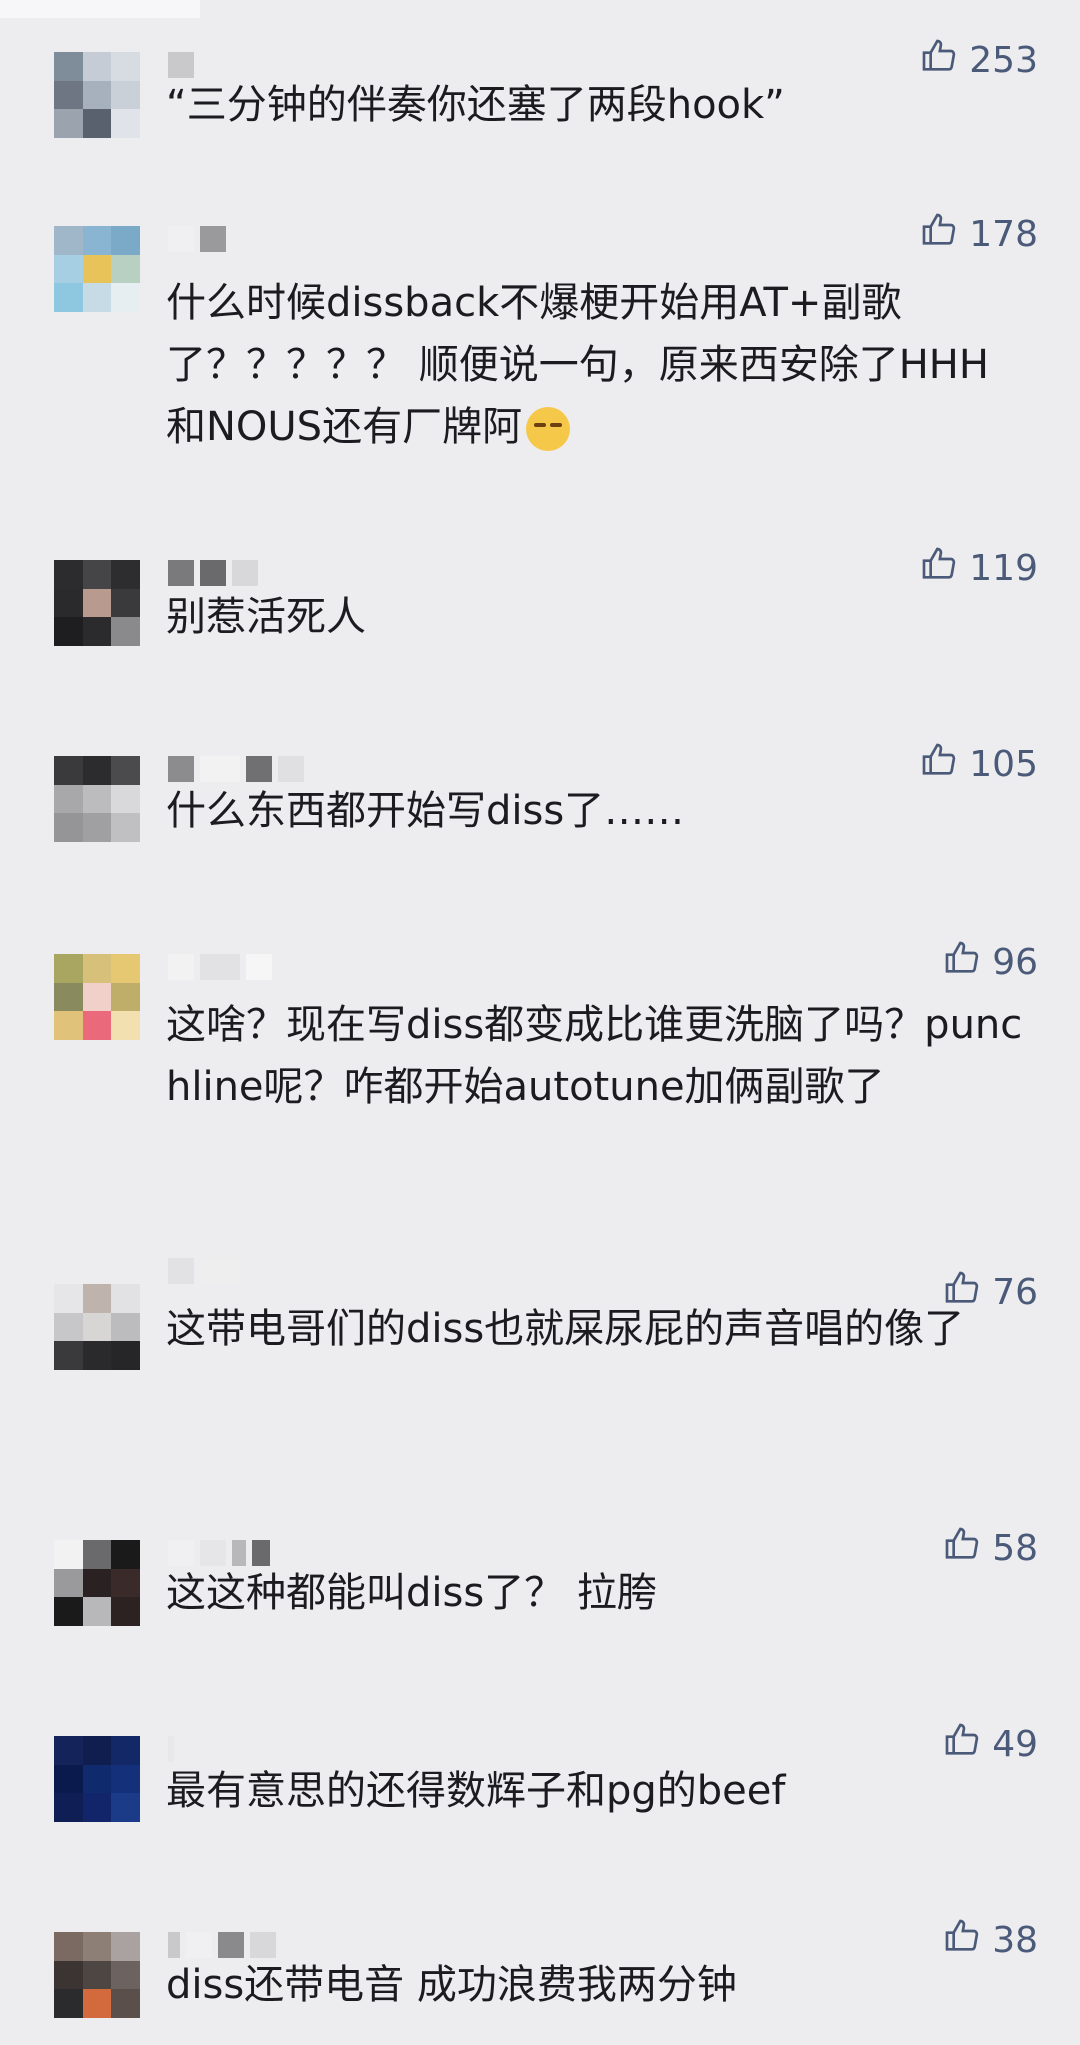 The image size is (1080, 2045). I want to click on comment-item: 76 这带电哥们的diss也就屎尿屁的声音唱的像了, so click(540, 1341).